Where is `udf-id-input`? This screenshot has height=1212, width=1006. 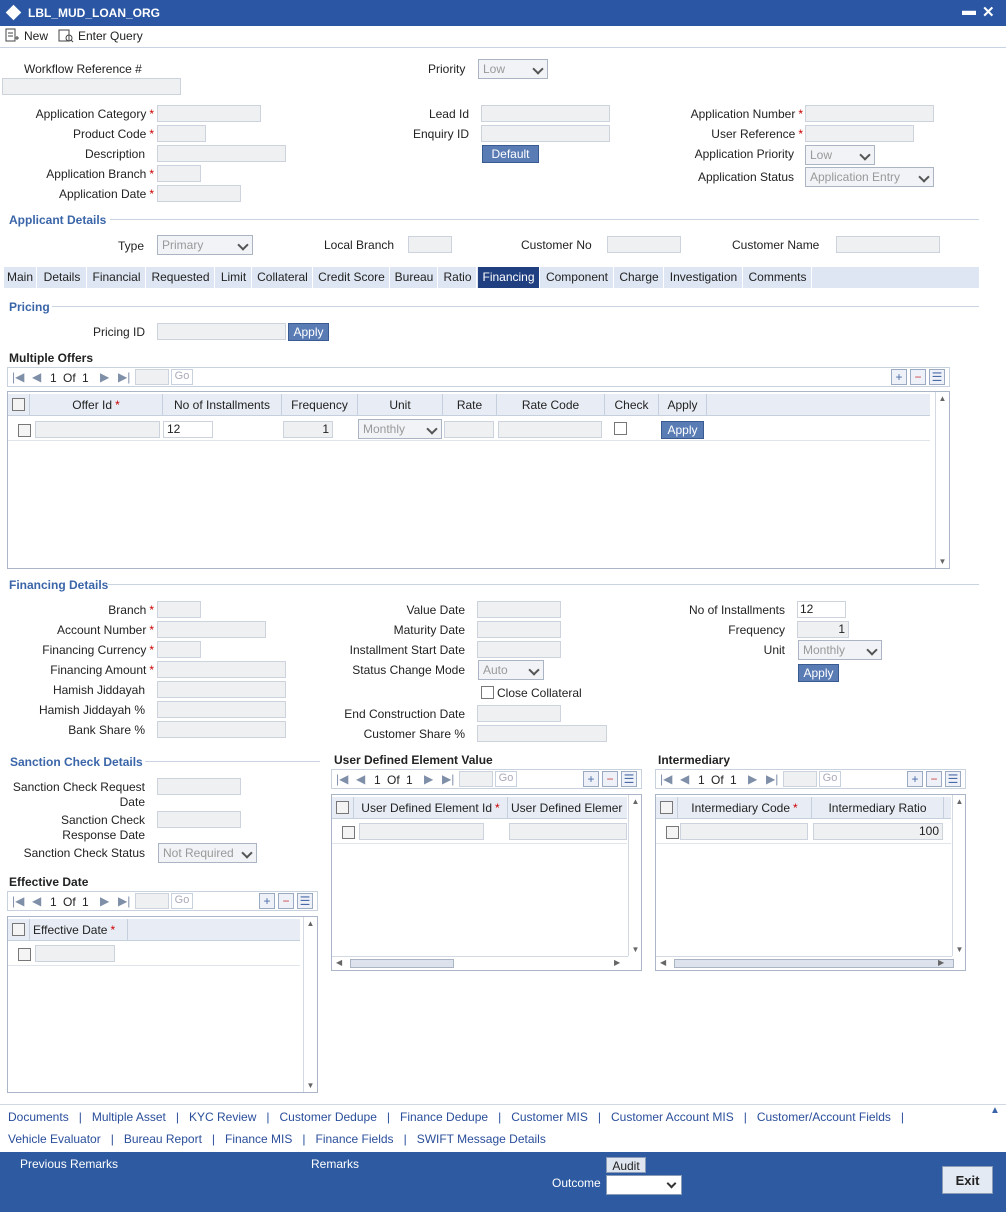
udf-id-input is located at coordinates (421, 831).